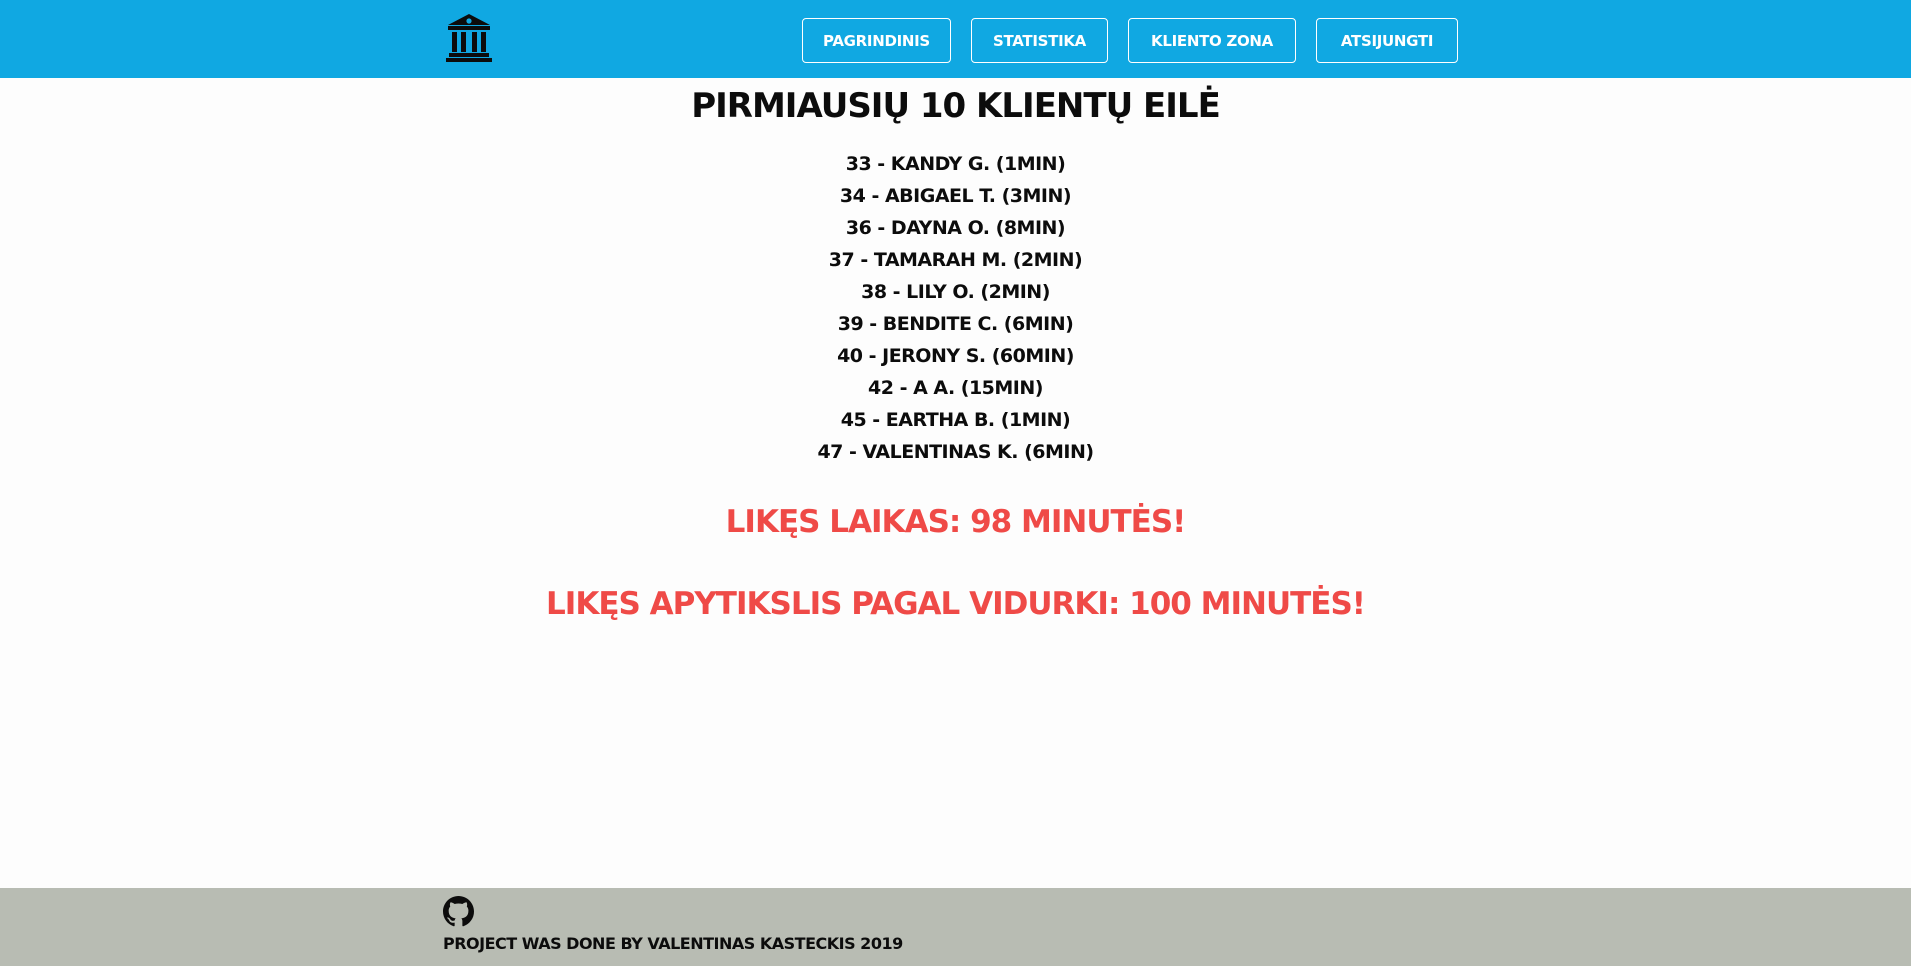 This screenshot has height=966, width=1911. Describe the element at coordinates (955, 324) in the screenshot. I see `queue-item: 39 - BENDITE C. (6MIN)` at that location.